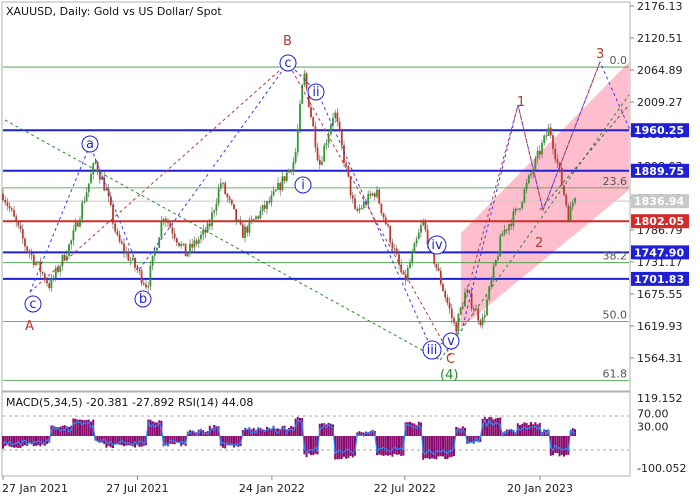 This screenshot has width=700, height=500. What do you see at coordinates (660, 326) in the screenshot?
I see `price-tick-label: 1619.93` at bounding box center [660, 326].